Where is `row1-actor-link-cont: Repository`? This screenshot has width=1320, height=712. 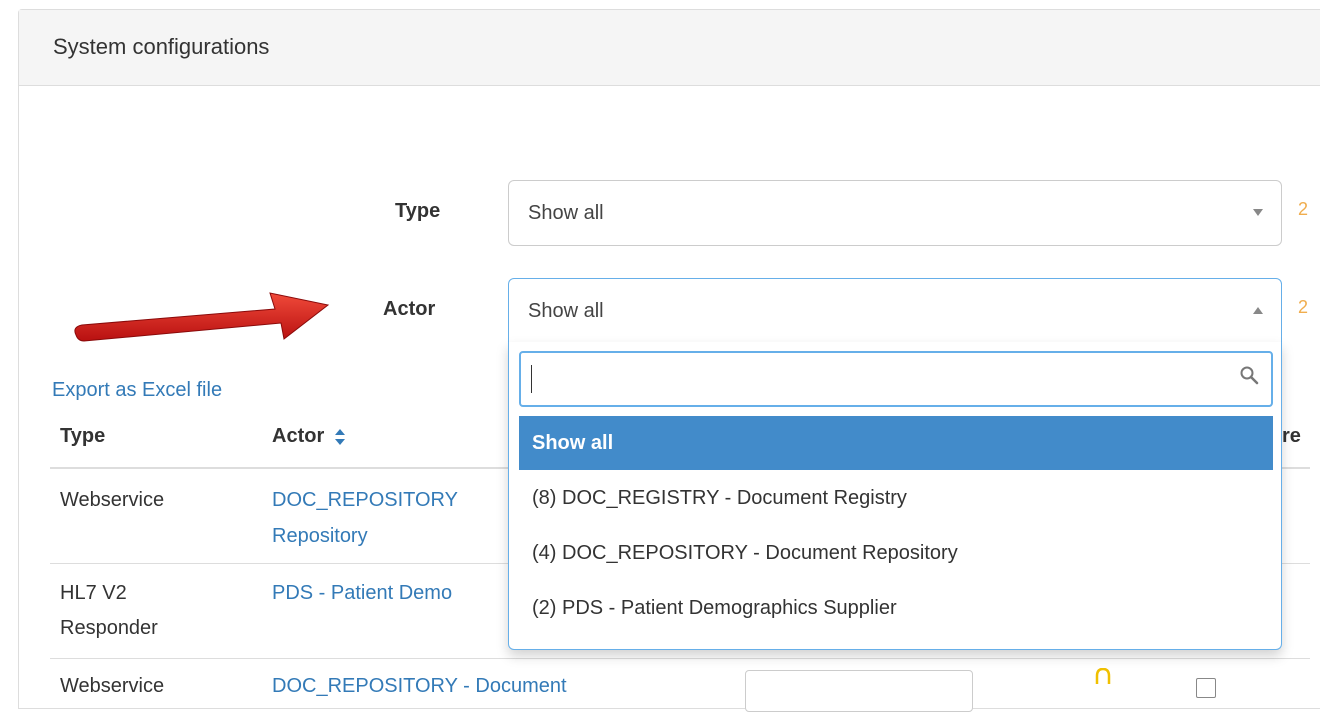
row1-actor-link-cont: Repository is located at coordinates (320, 536).